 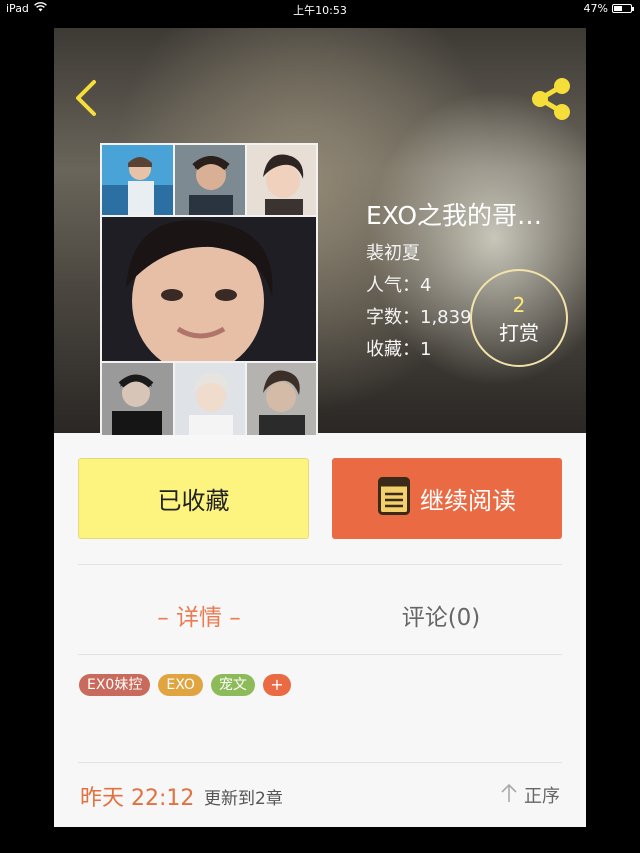 I want to click on book-cover-image, so click(x=209, y=289).